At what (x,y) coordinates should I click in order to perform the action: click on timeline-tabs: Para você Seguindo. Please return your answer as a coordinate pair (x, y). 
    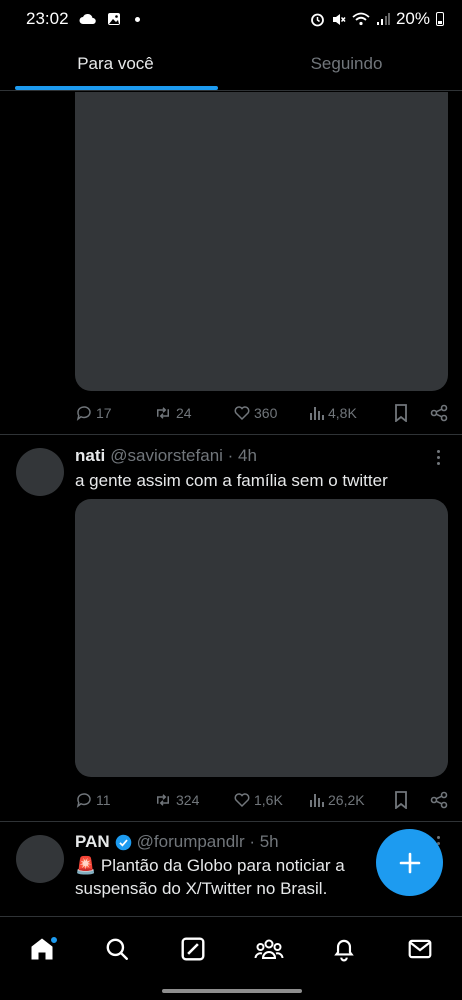
    Looking at the image, I should click on (231, 64).